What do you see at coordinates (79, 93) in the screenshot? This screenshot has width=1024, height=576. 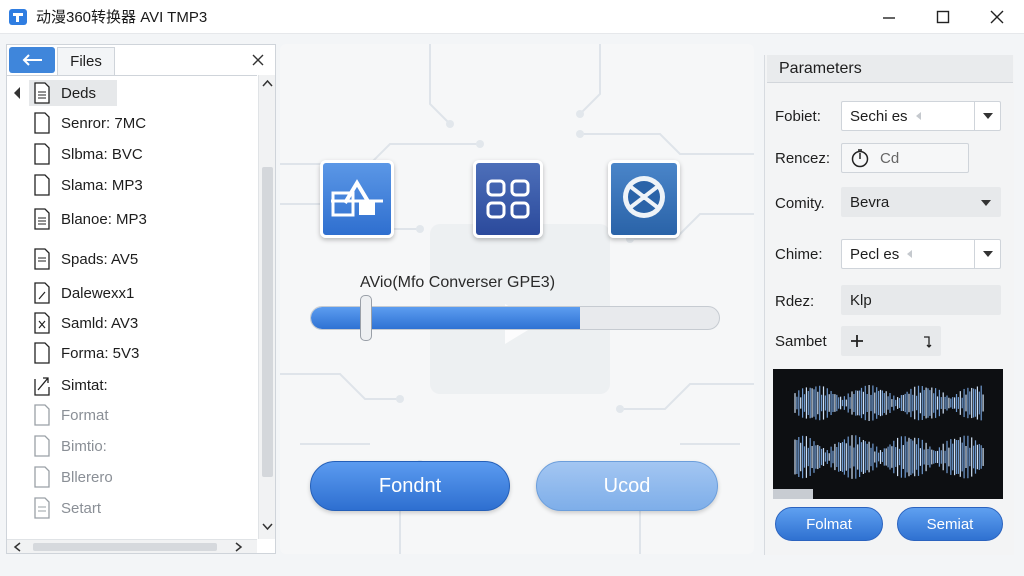 I see `file-label: Deds` at bounding box center [79, 93].